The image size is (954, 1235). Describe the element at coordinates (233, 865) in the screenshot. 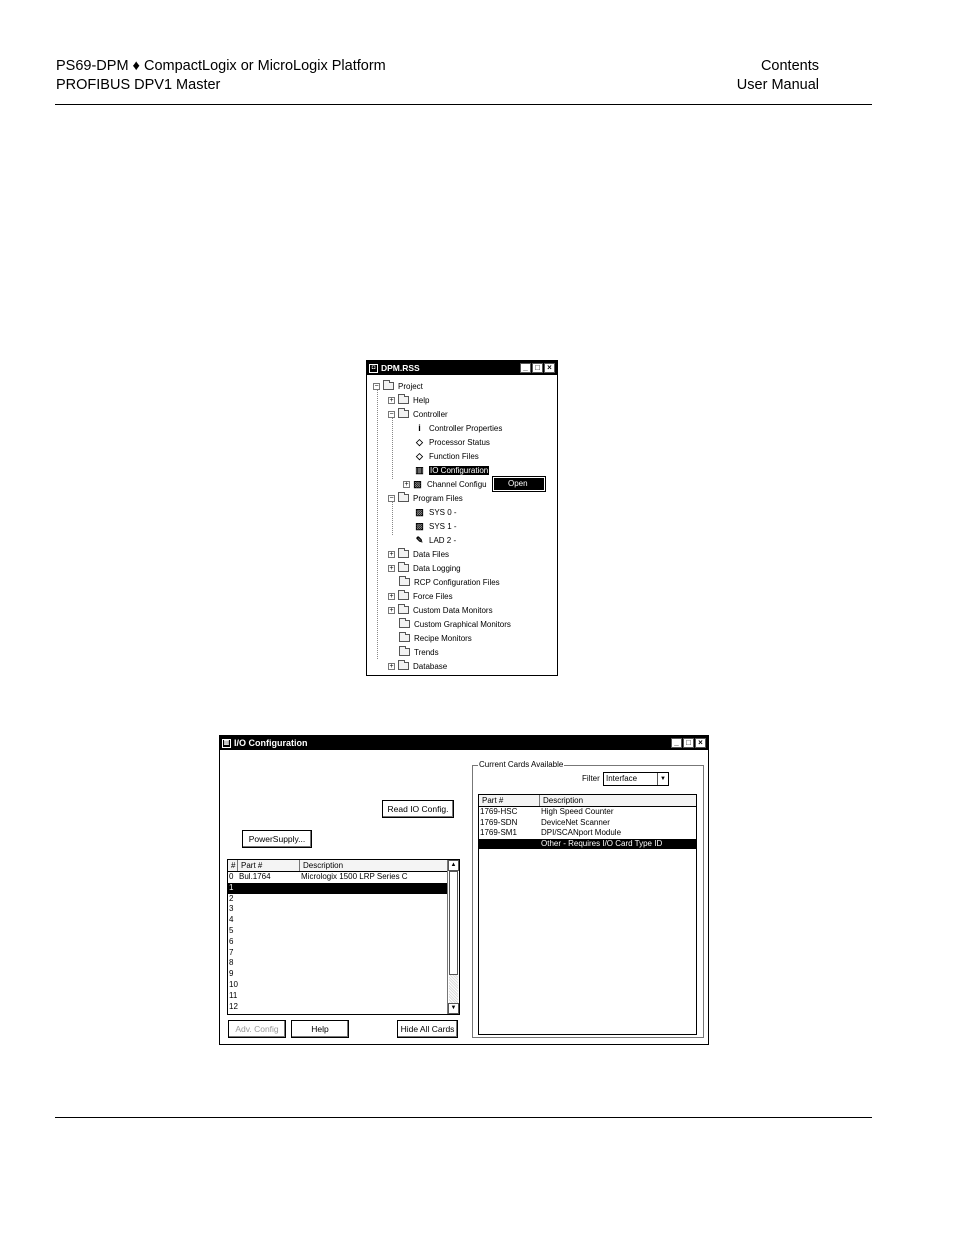

I see `column-header-num: #` at that location.